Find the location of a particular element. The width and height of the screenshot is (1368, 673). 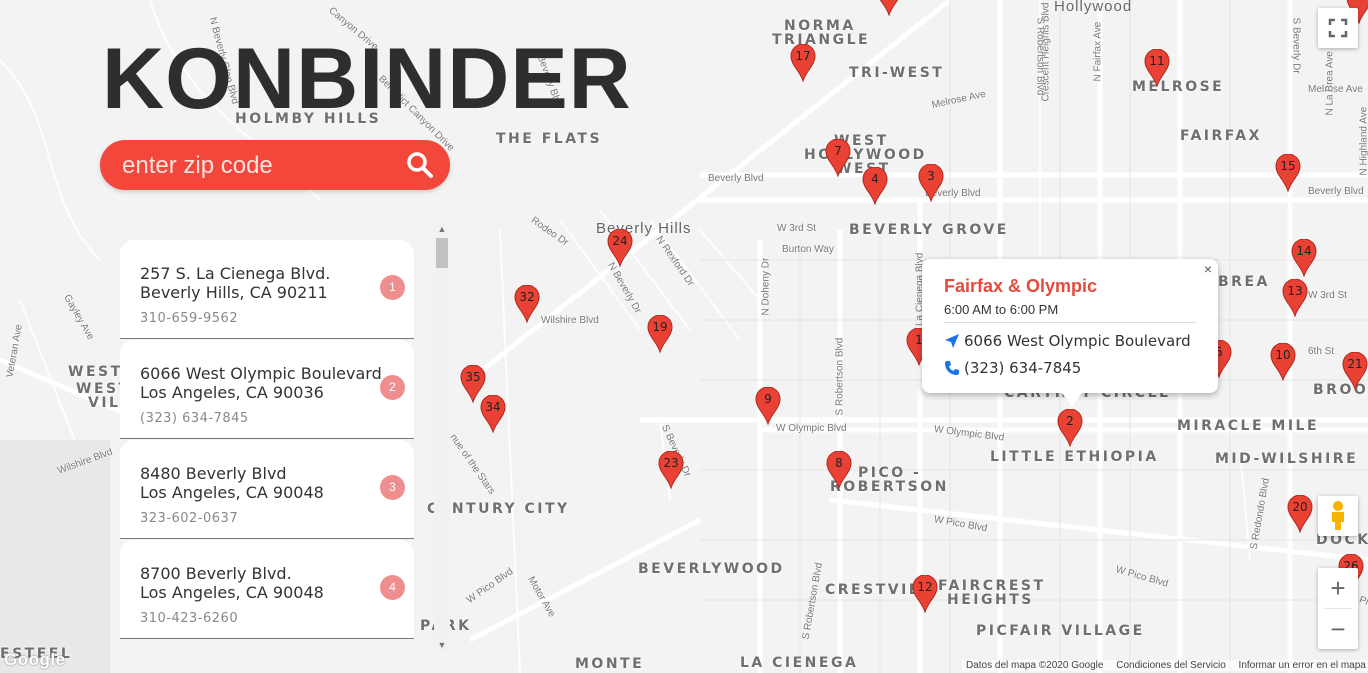

store-marker: 10 is located at coordinates (1283, 362).